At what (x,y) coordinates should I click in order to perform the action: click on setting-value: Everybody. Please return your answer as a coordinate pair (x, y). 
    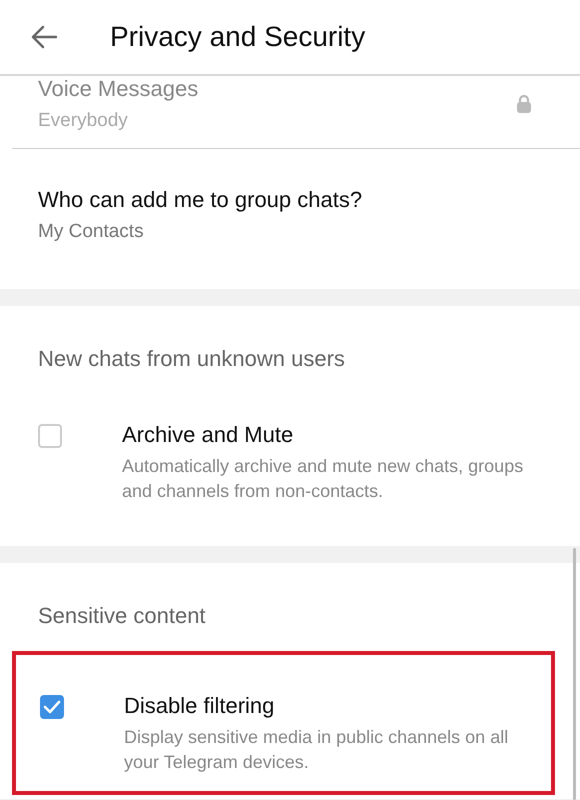
    Looking at the image, I should click on (83, 121).